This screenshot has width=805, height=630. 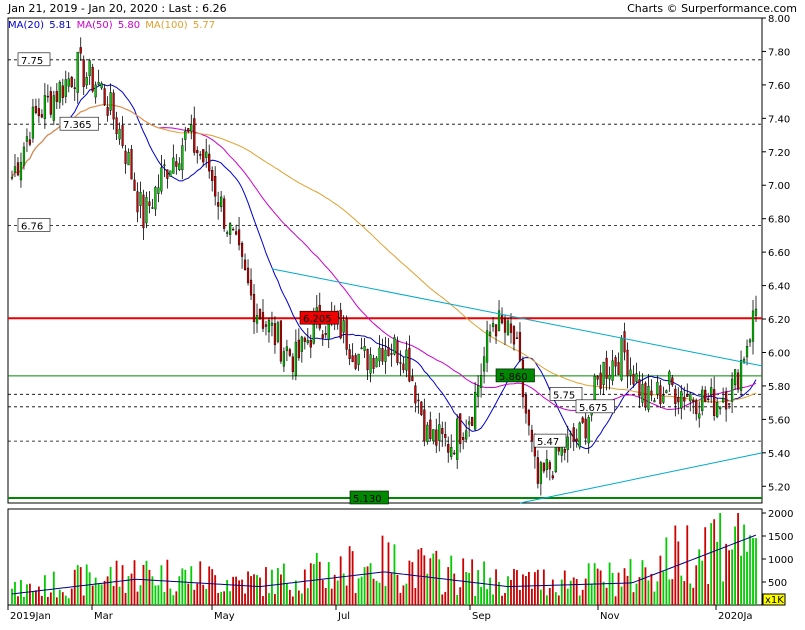 I want to click on price-tick-label: 6.60, so click(x=779, y=253).